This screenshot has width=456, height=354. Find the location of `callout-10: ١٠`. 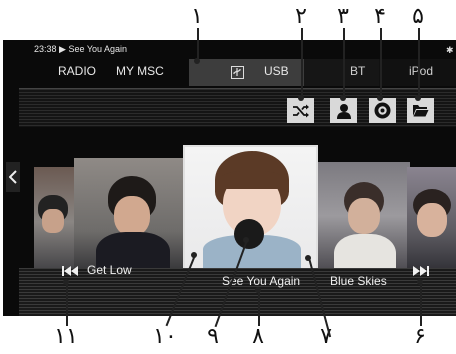

callout-10: ١٠ is located at coordinates (165, 336).